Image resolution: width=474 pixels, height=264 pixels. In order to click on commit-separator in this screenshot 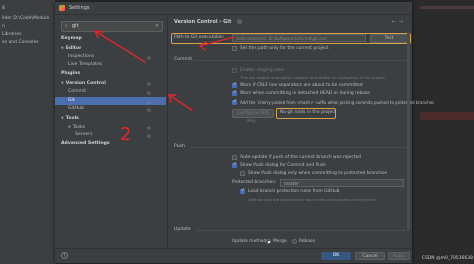, I will do `click(300, 60)`.